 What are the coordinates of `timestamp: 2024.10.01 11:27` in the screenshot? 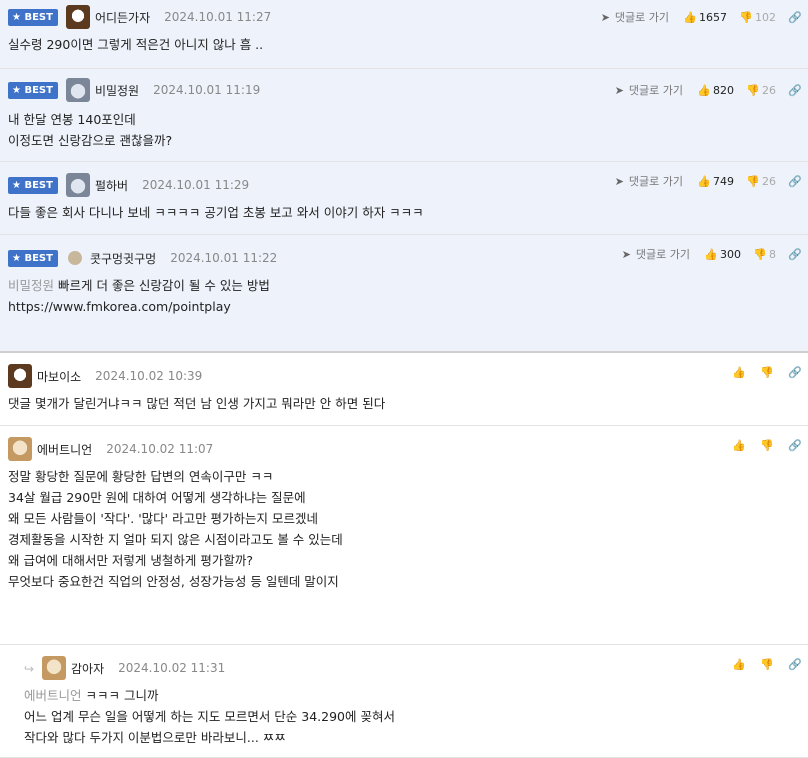 It's located at (218, 17).